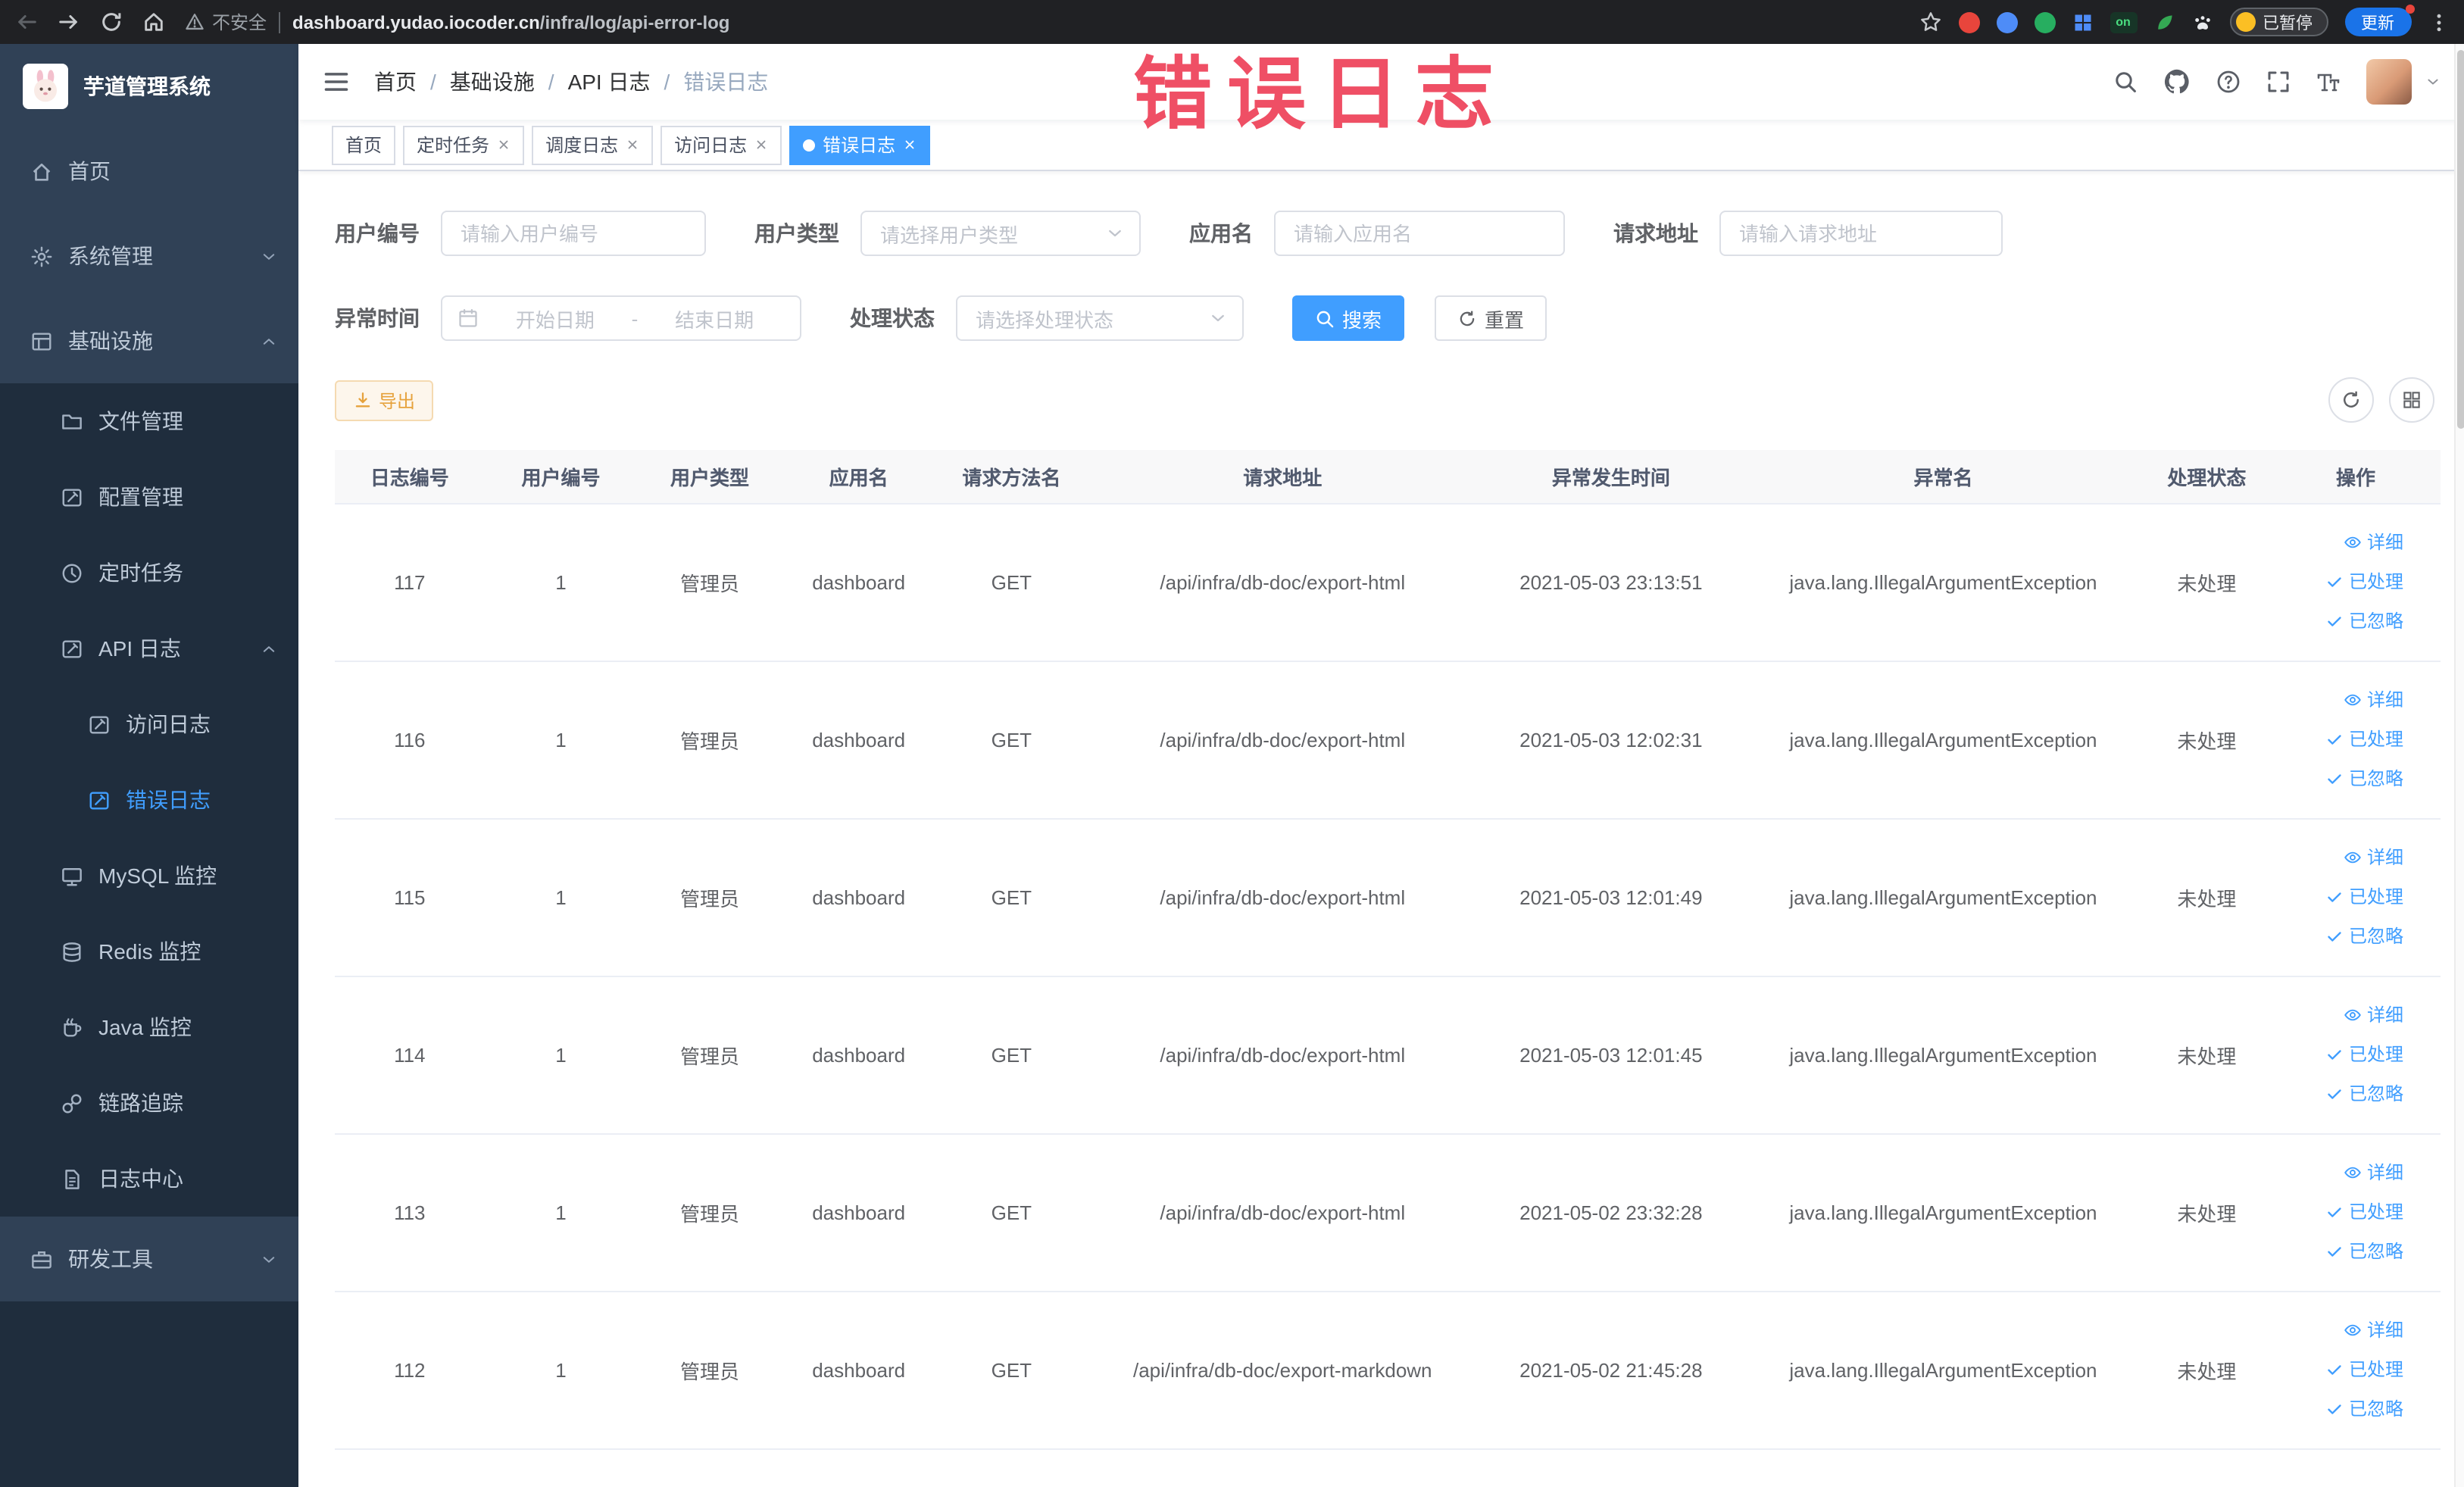 This screenshot has width=2464, height=1487. What do you see at coordinates (395, 82) in the screenshot?
I see `breadcrumb-home: 首页` at bounding box center [395, 82].